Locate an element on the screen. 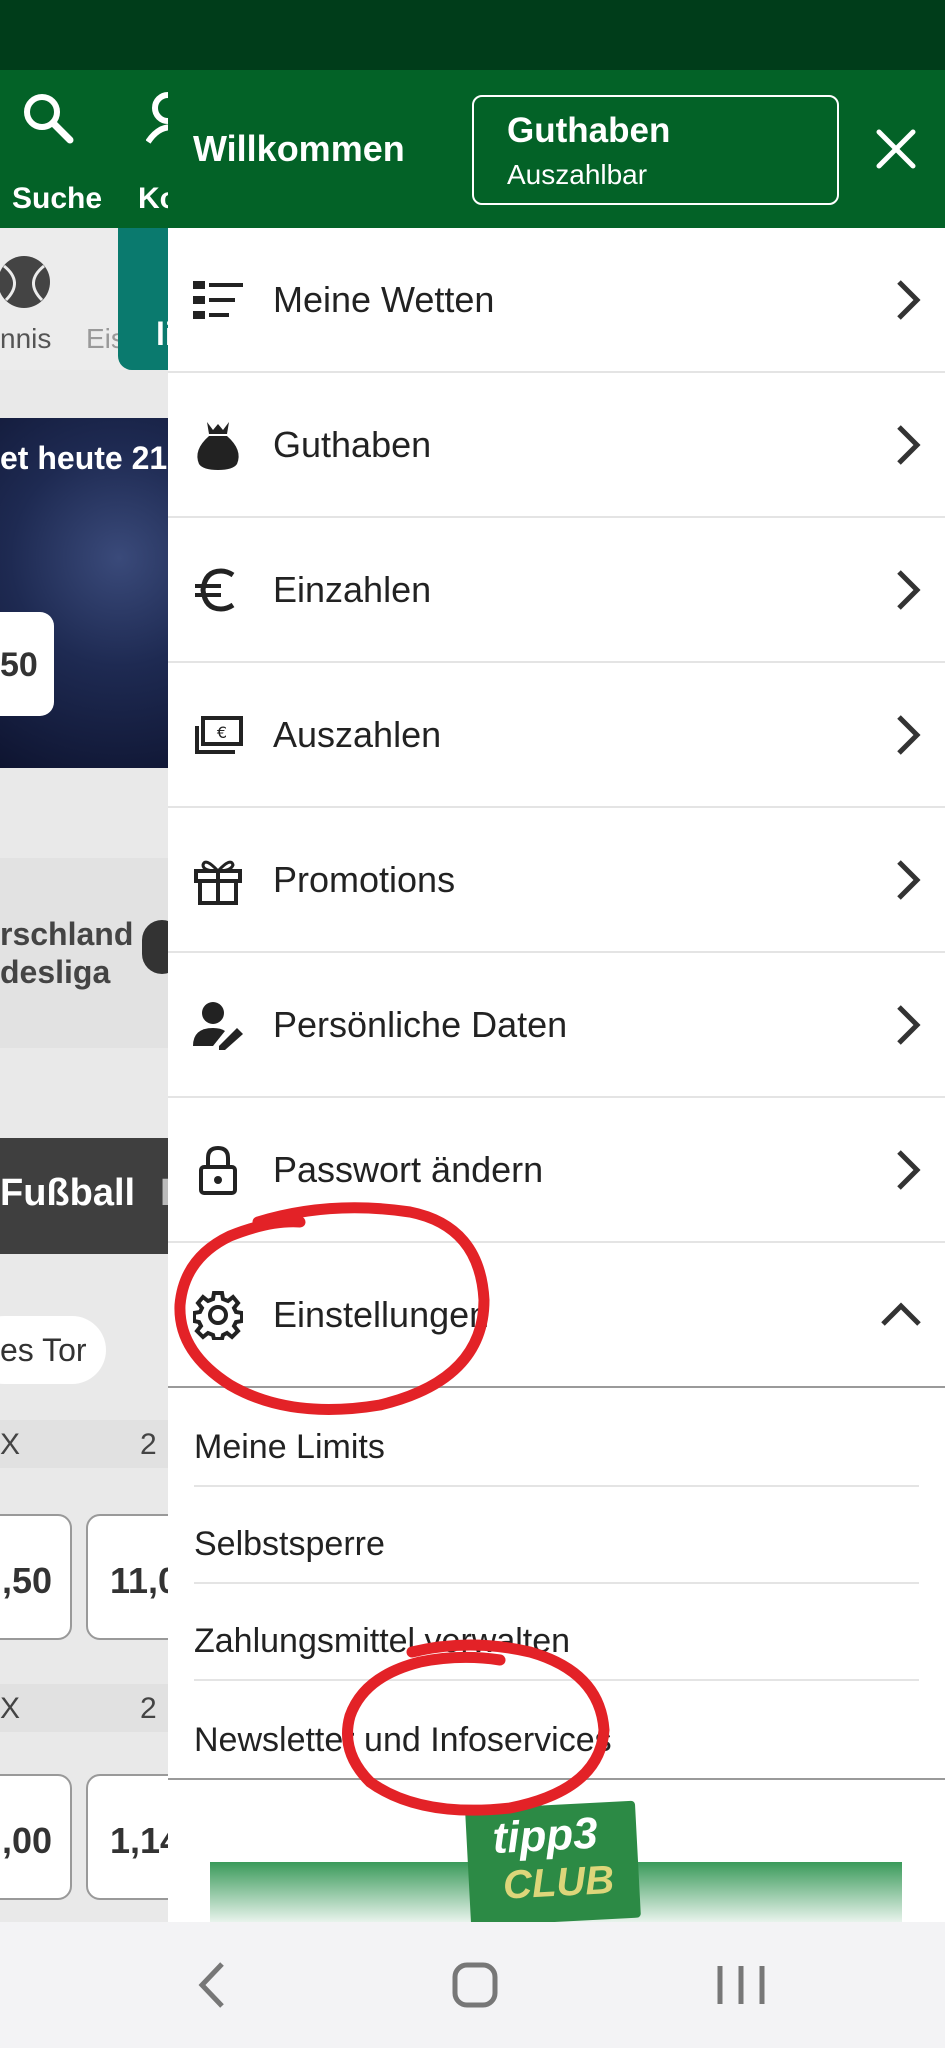 The image size is (945, 2048). menu-item-auszahlen: € Auszahlen is located at coordinates (556, 735).